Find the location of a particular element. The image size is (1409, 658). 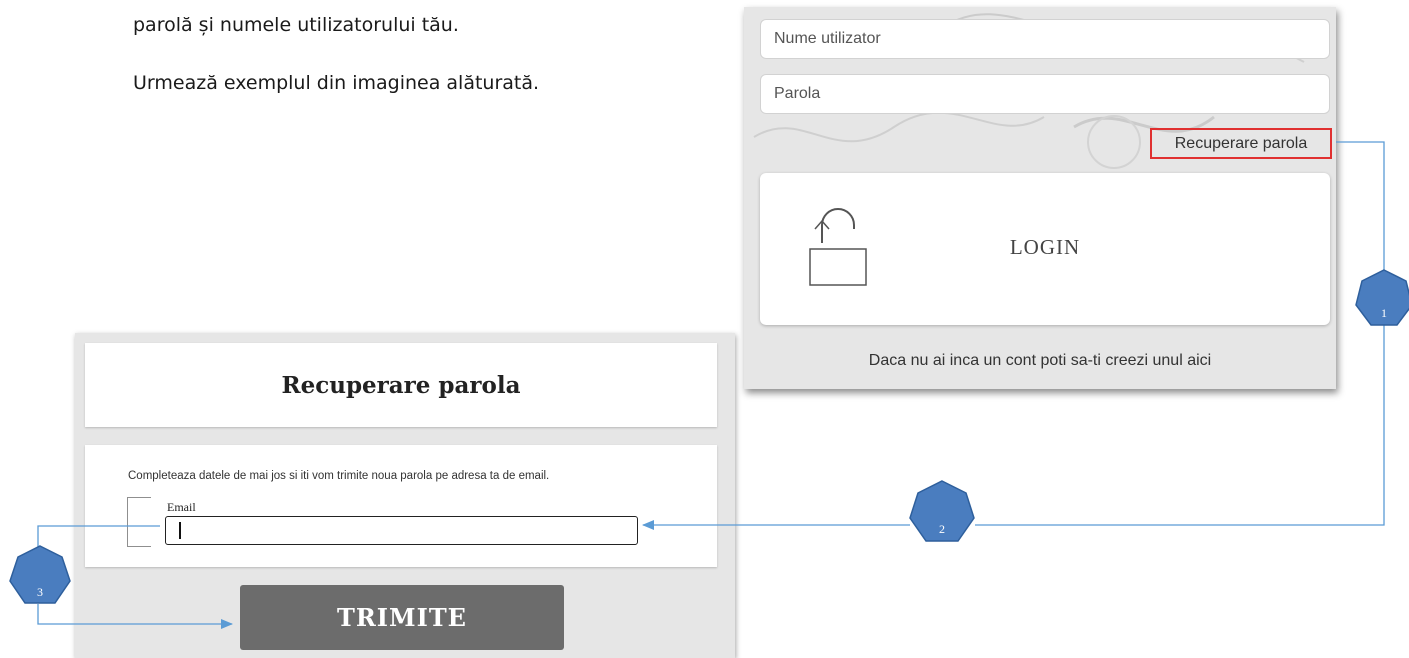

badge-1: 1 is located at coordinates (1382, 297).